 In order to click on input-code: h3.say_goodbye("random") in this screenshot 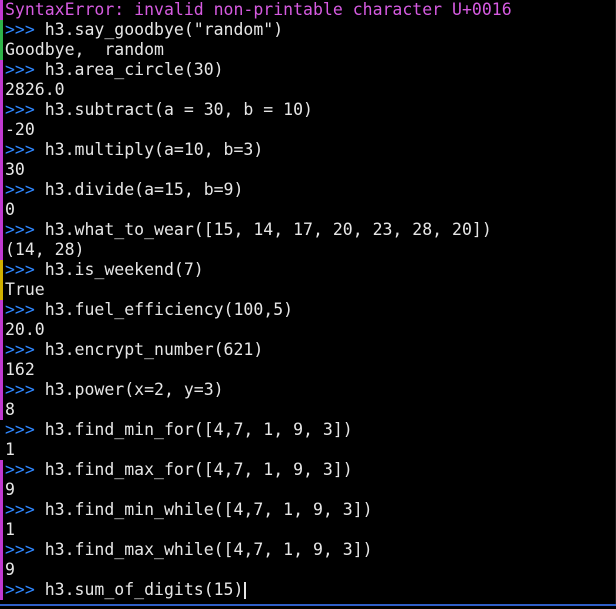, I will do `click(164, 29)`.